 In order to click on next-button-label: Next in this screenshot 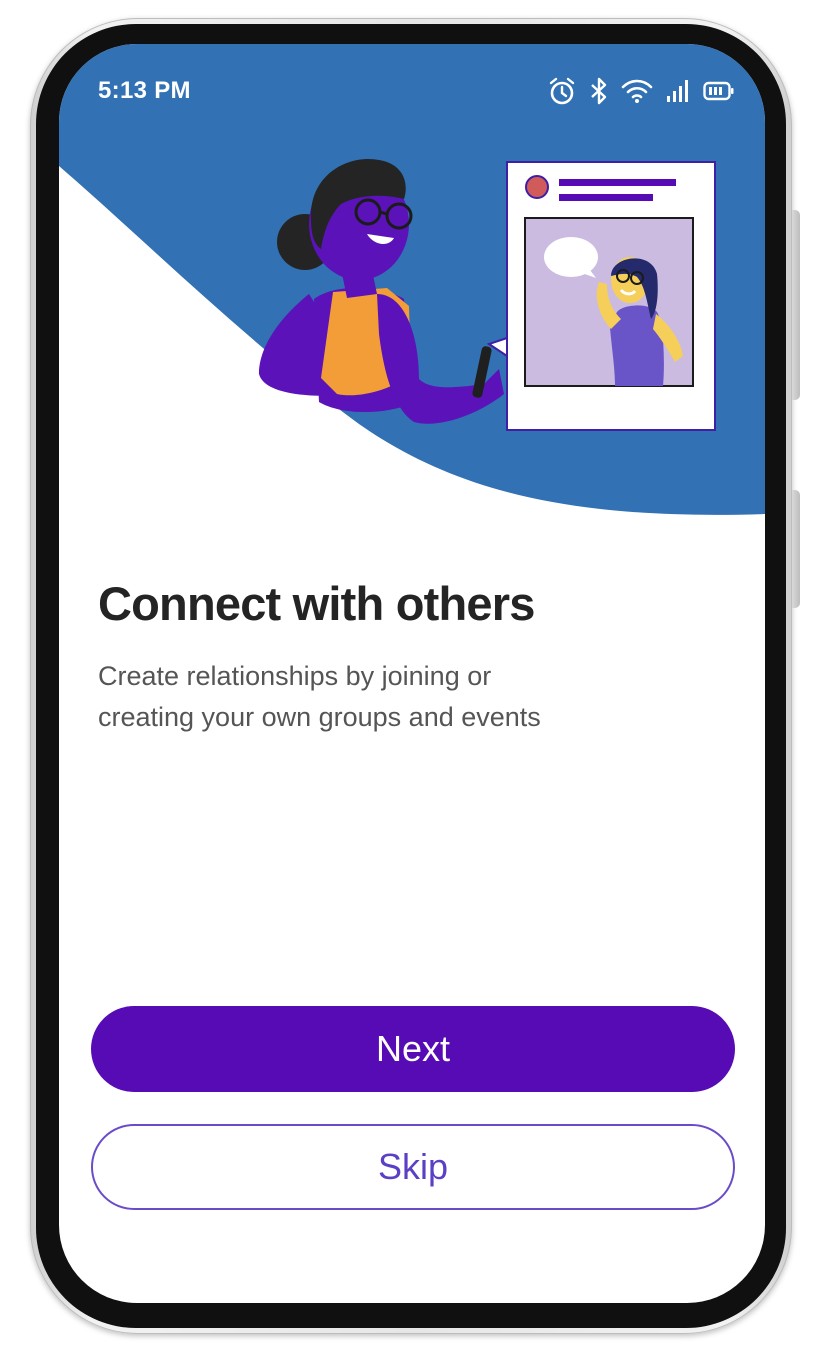, I will do `click(413, 1048)`.